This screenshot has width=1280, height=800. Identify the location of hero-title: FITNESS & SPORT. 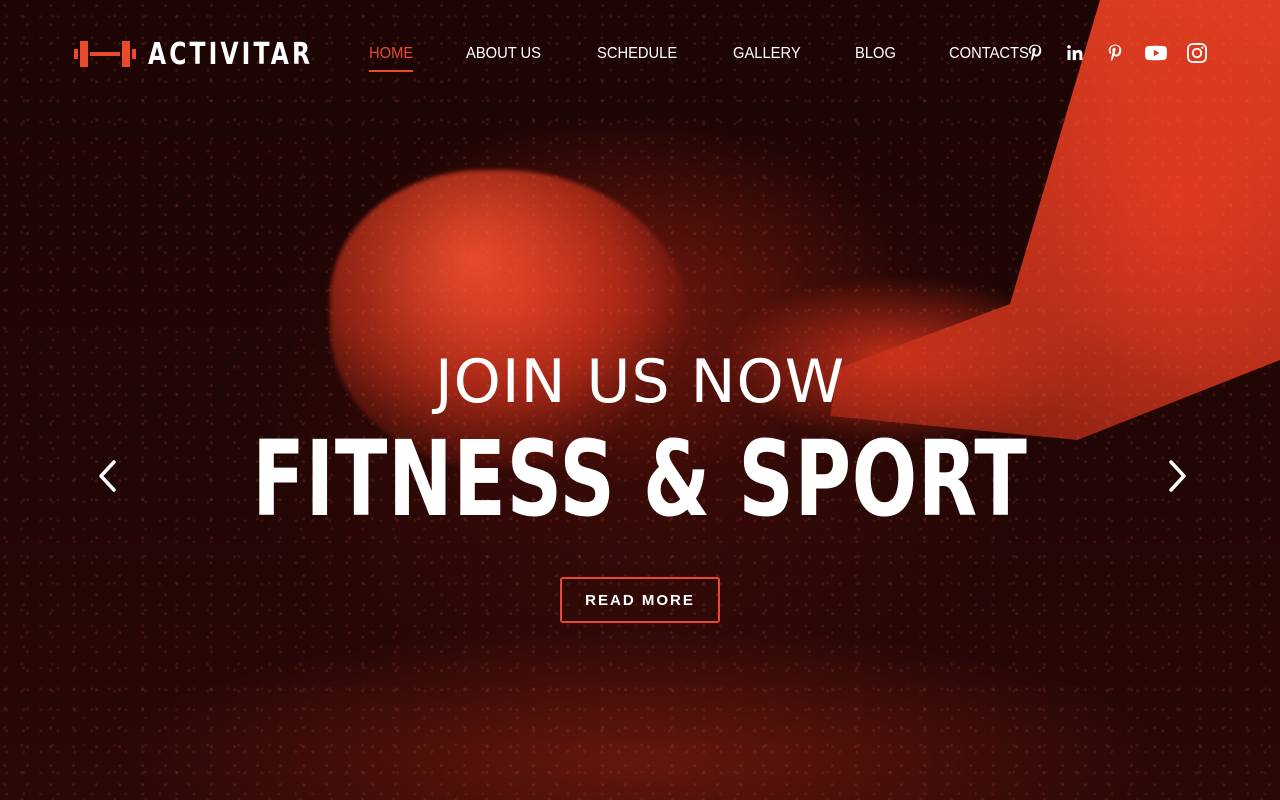
(640, 479).